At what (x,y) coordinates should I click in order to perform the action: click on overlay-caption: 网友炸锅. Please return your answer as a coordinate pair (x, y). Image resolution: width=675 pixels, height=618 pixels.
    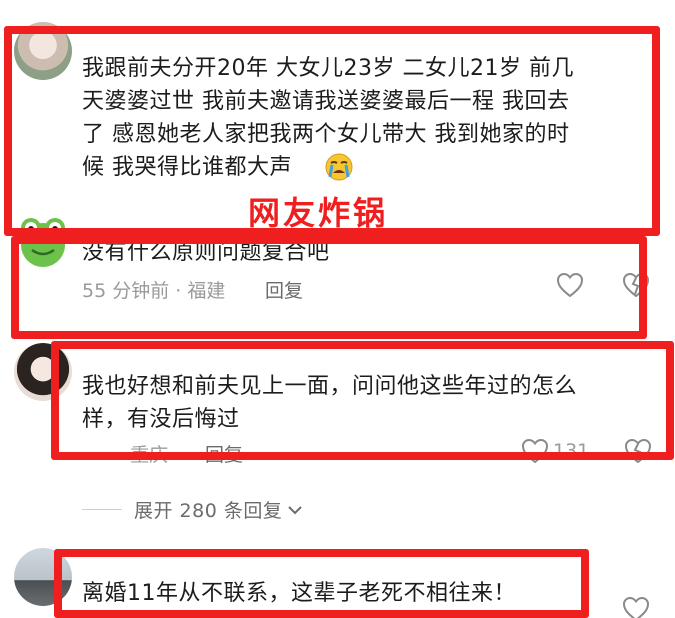
    Looking at the image, I should click on (318, 213).